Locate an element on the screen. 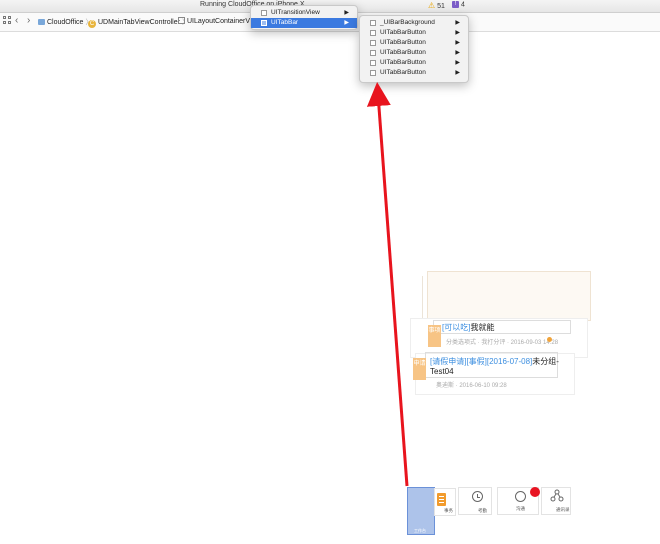  related-items-icon is located at coordinates (7, 20).